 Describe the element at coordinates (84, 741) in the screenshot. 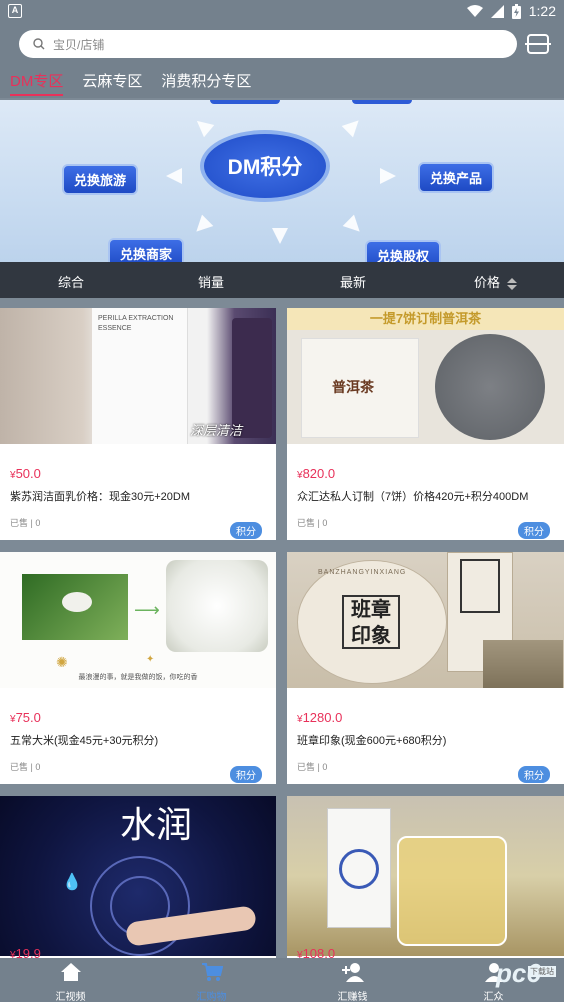

I see `product-title: 五常大米(现金45元+30元积分)` at that location.